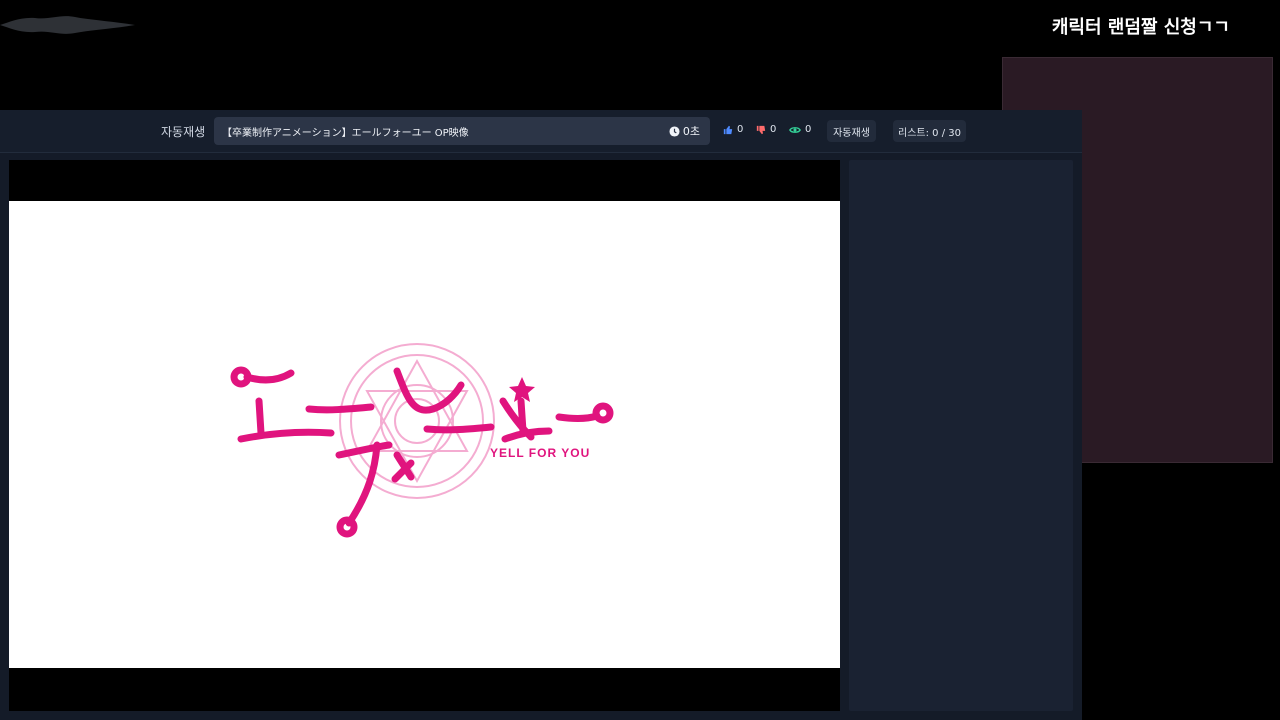  What do you see at coordinates (761, 129) in the screenshot?
I see `thumbs-down-icon` at bounding box center [761, 129].